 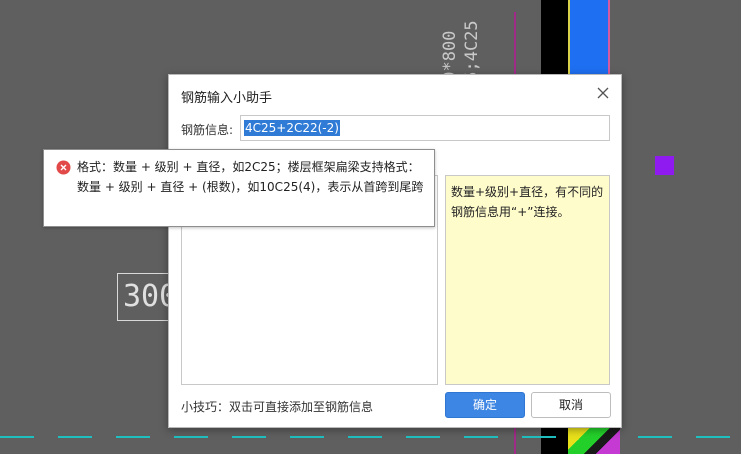 What do you see at coordinates (594, 440) in the screenshot?
I see `cad-hatch-corner` at bounding box center [594, 440].